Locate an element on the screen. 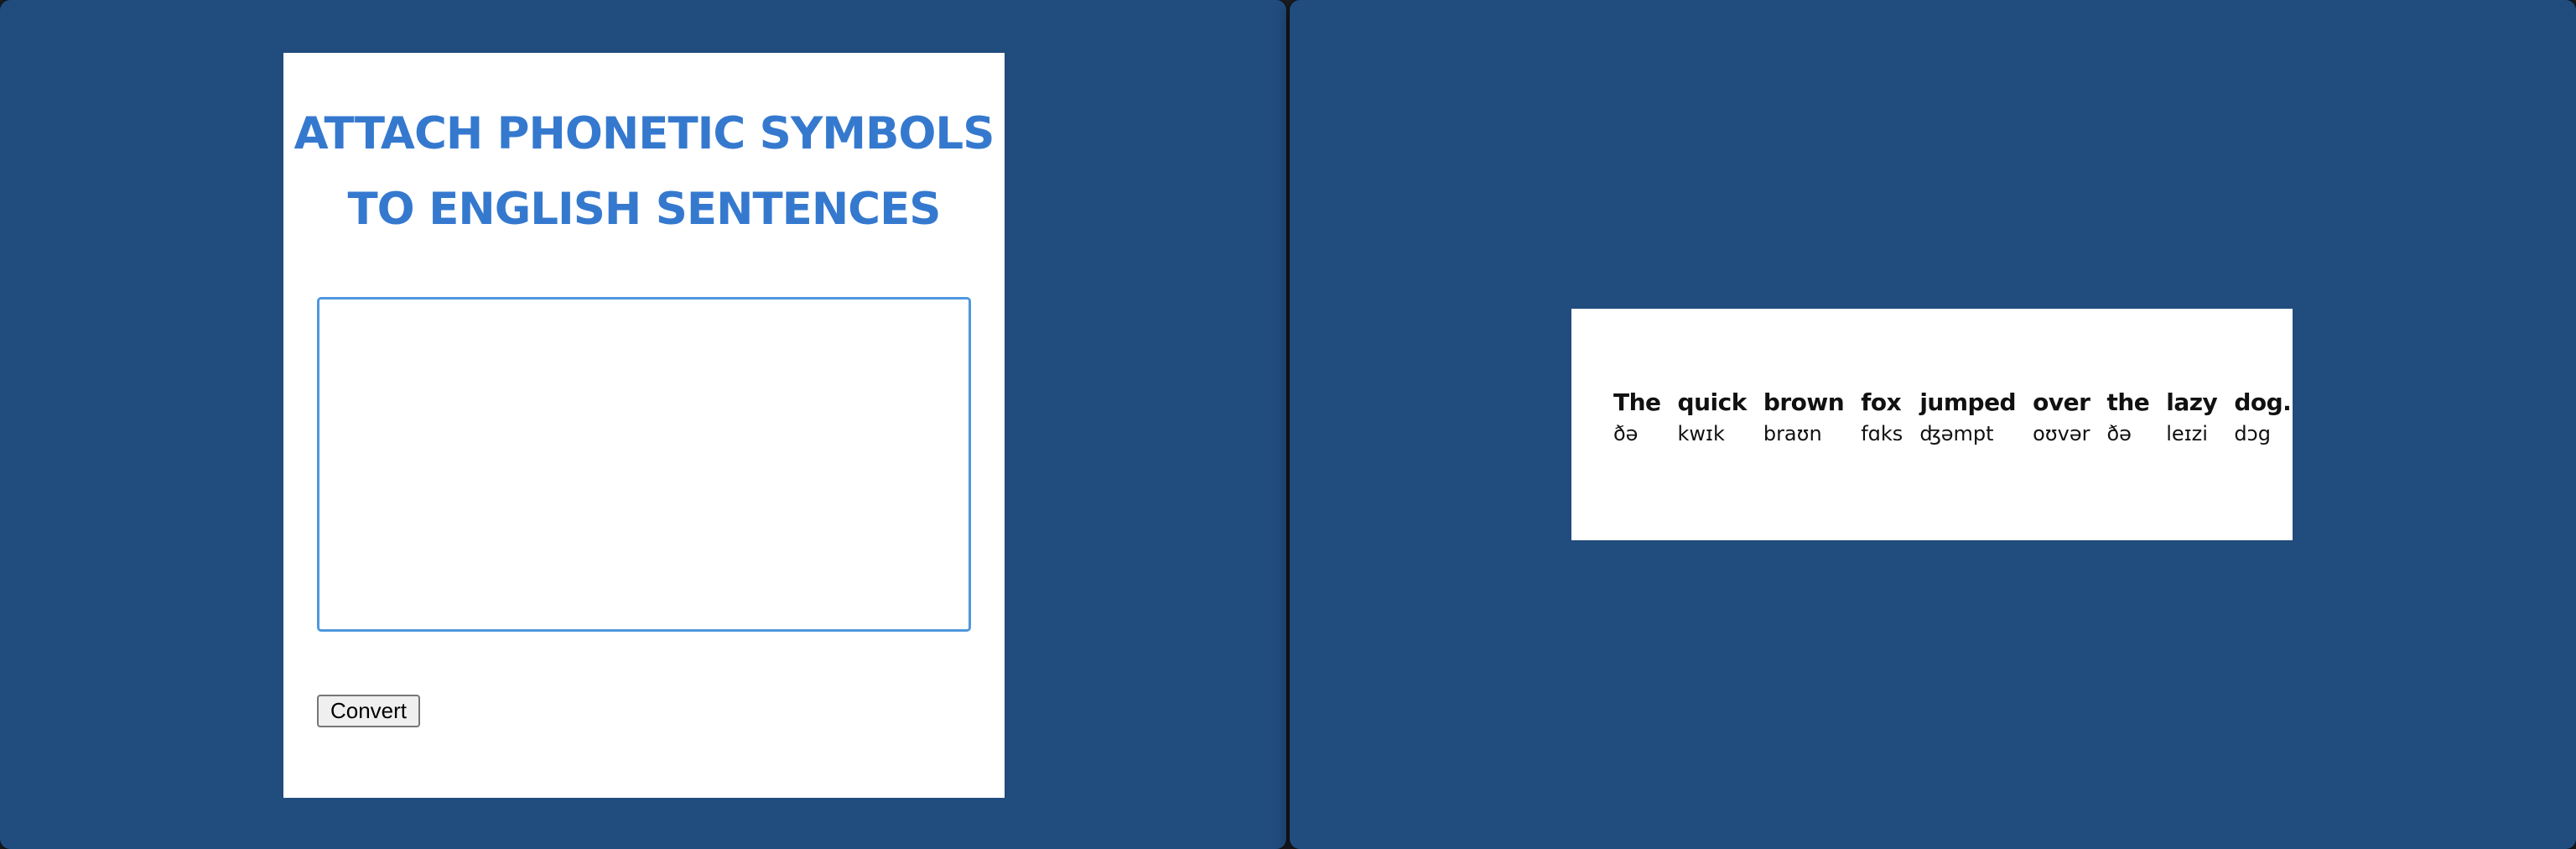  word-item: quick kwɪk is located at coordinates (1712, 416).